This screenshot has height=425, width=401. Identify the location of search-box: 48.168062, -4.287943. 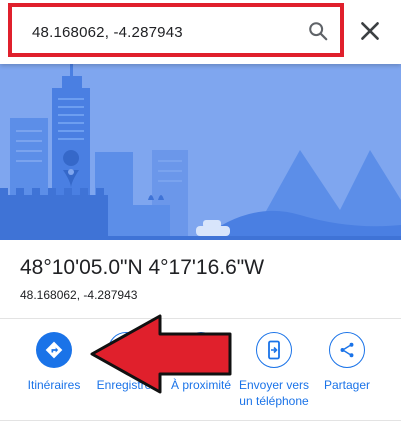
(176, 30).